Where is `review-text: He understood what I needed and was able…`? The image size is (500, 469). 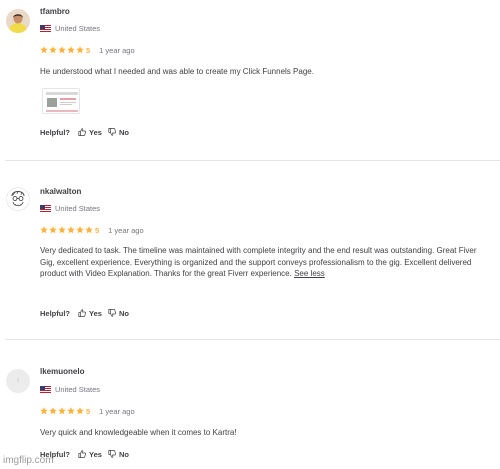
review-text: He understood what I needed and was able… is located at coordinates (177, 71).